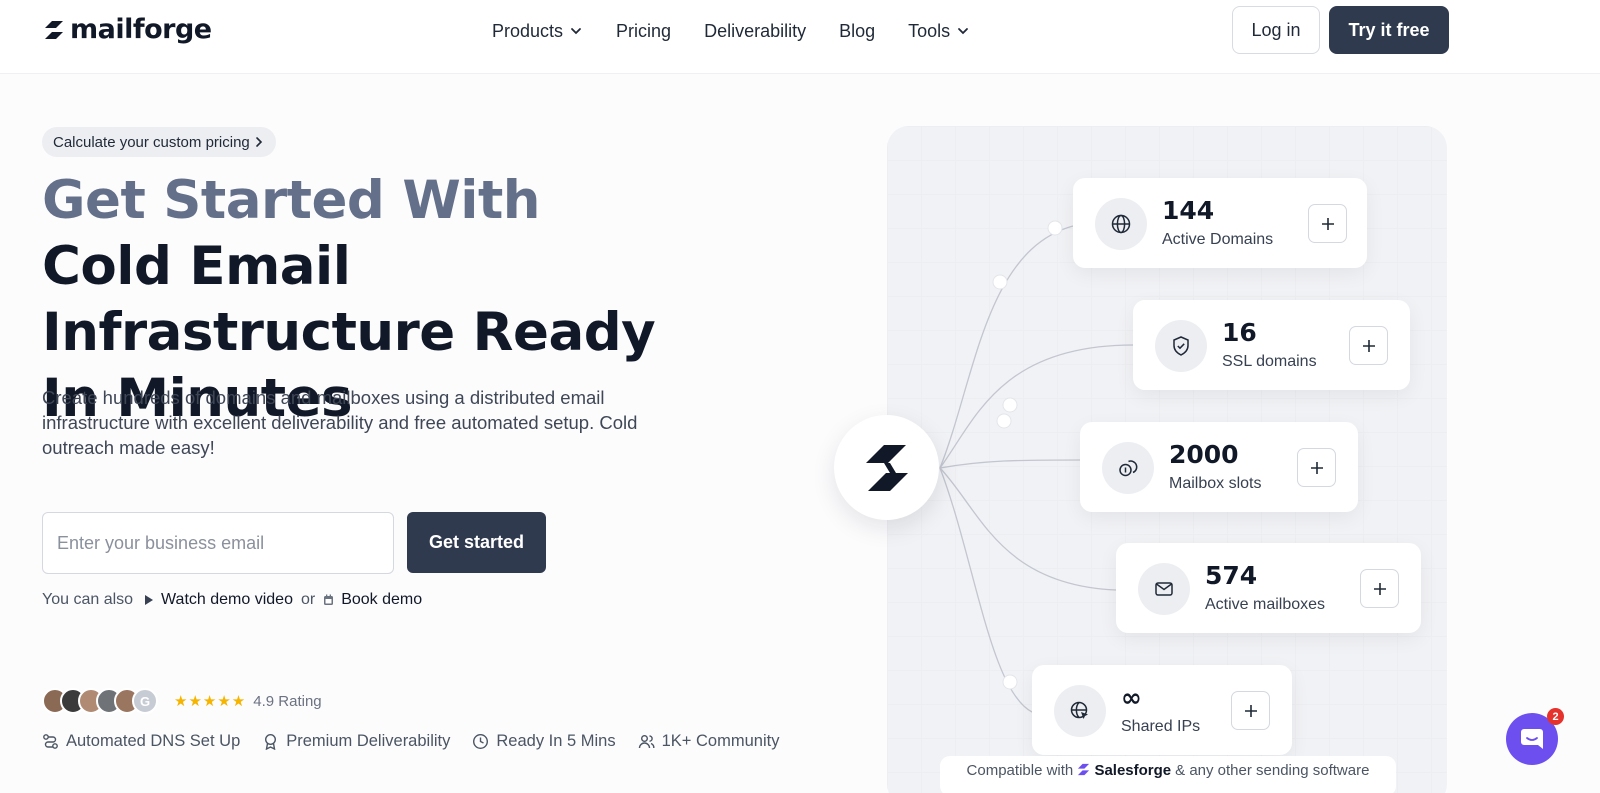  Describe the element at coordinates (481, 741) in the screenshot. I see `clock-icon` at that location.